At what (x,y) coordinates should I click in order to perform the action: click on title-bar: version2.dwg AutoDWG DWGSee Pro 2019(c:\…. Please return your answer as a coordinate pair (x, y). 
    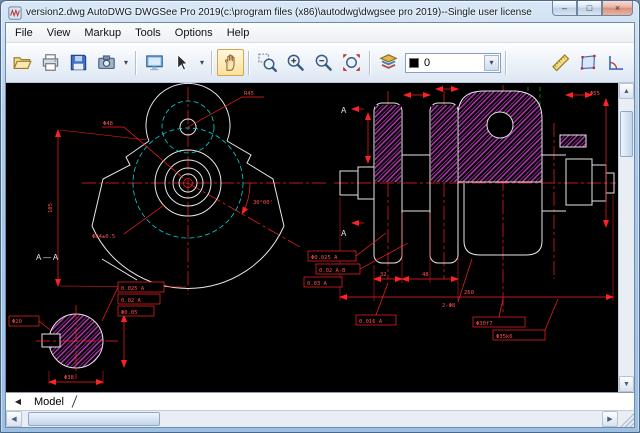
    Looking at the image, I should click on (320, 11).